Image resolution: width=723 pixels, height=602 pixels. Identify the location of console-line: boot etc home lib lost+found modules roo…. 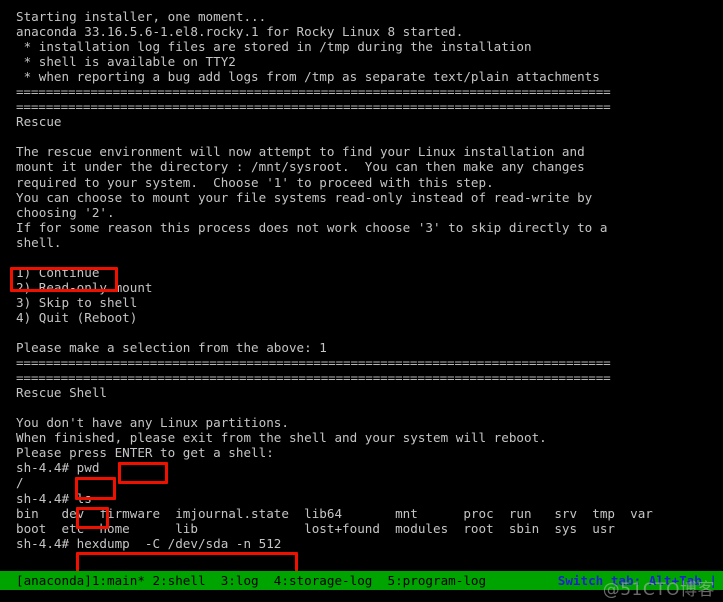
(315, 528).